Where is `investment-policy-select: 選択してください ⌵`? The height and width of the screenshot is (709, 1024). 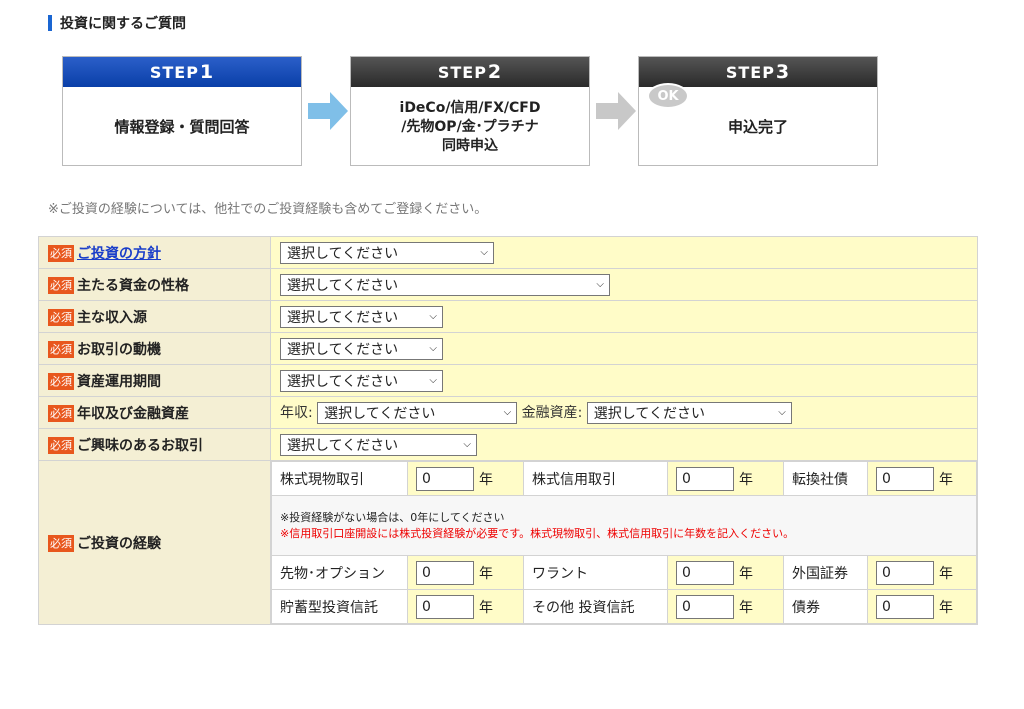 investment-policy-select: 選択してください ⌵ is located at coordinates (387, 252).